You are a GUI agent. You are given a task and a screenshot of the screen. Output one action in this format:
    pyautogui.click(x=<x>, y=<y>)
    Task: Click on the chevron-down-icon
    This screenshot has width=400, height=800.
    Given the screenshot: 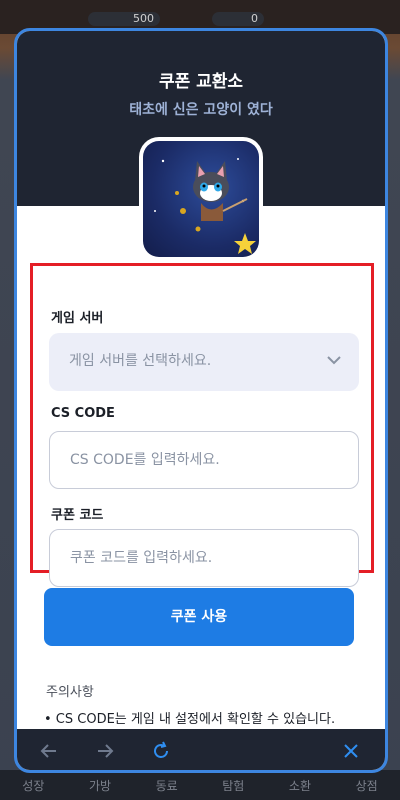 What is the action you would take?
    pyautogui.click(x=334, y=360)
    